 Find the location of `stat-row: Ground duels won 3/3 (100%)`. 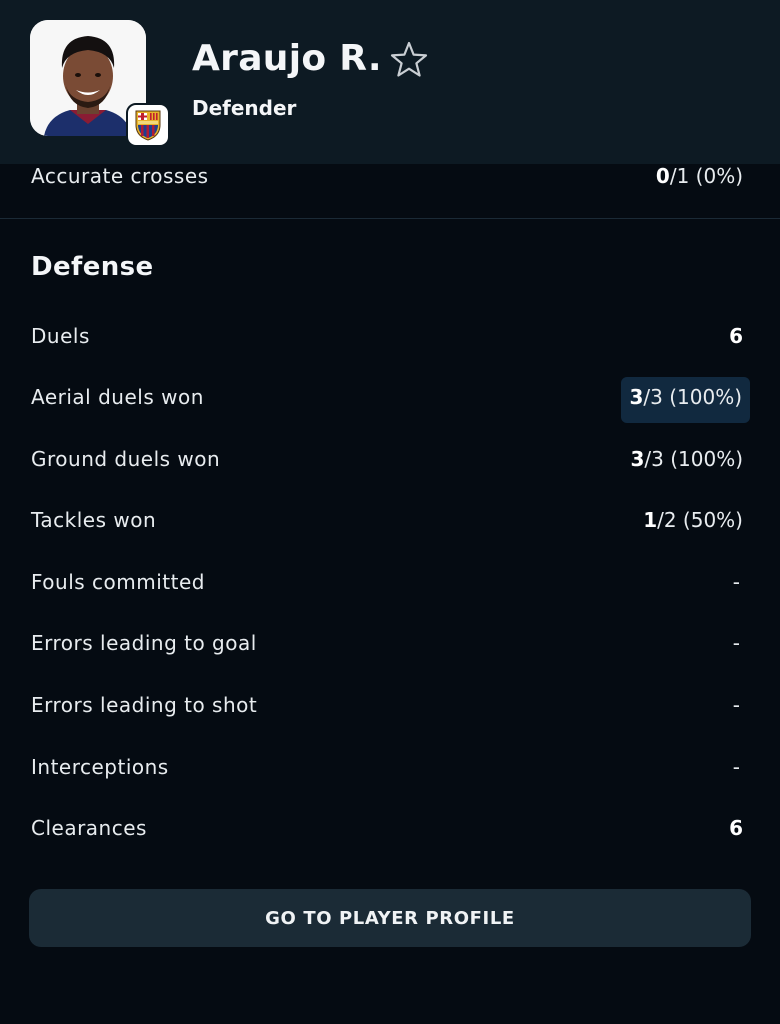

stat-row: Ground duels won 3/3 (100%) is located at coordinates (390, 459).